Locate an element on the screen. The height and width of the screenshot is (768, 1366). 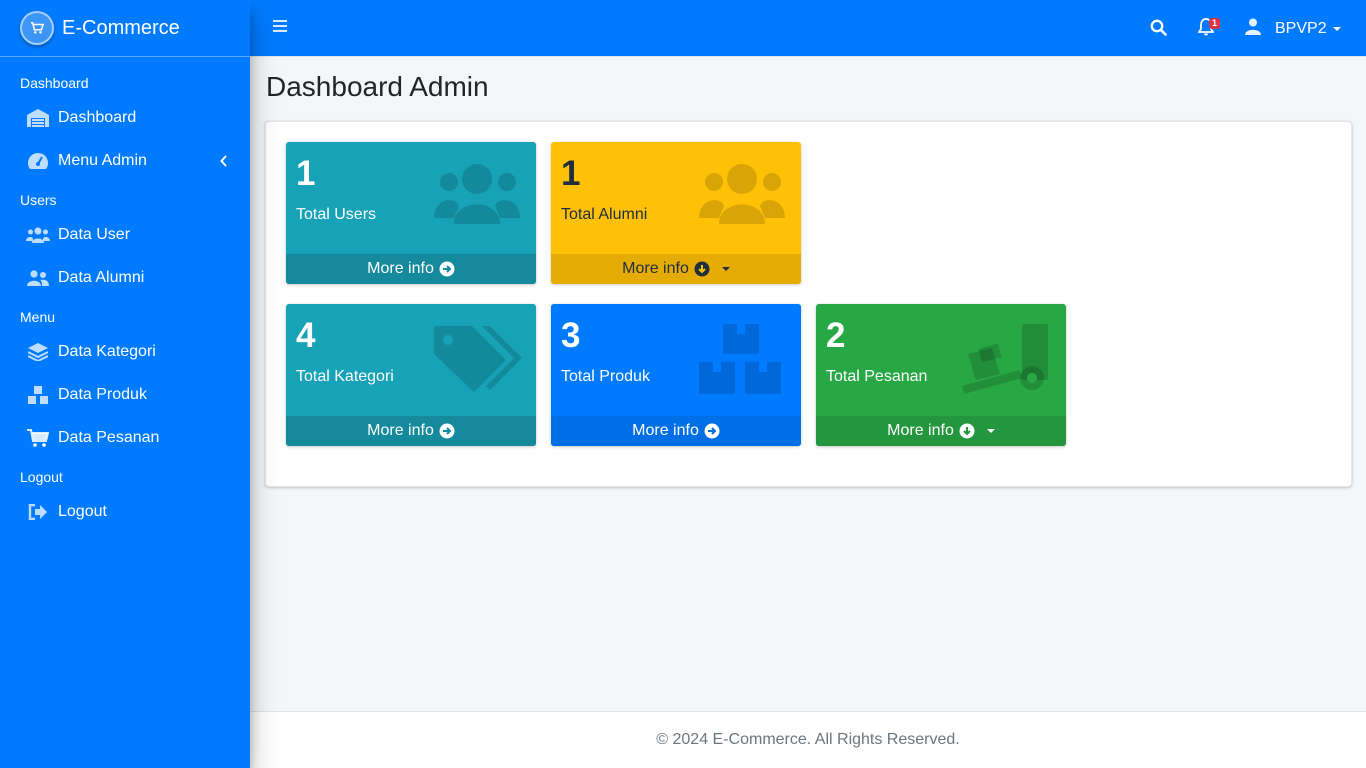
stat-value: 3 is located at coordinates (571, 335).